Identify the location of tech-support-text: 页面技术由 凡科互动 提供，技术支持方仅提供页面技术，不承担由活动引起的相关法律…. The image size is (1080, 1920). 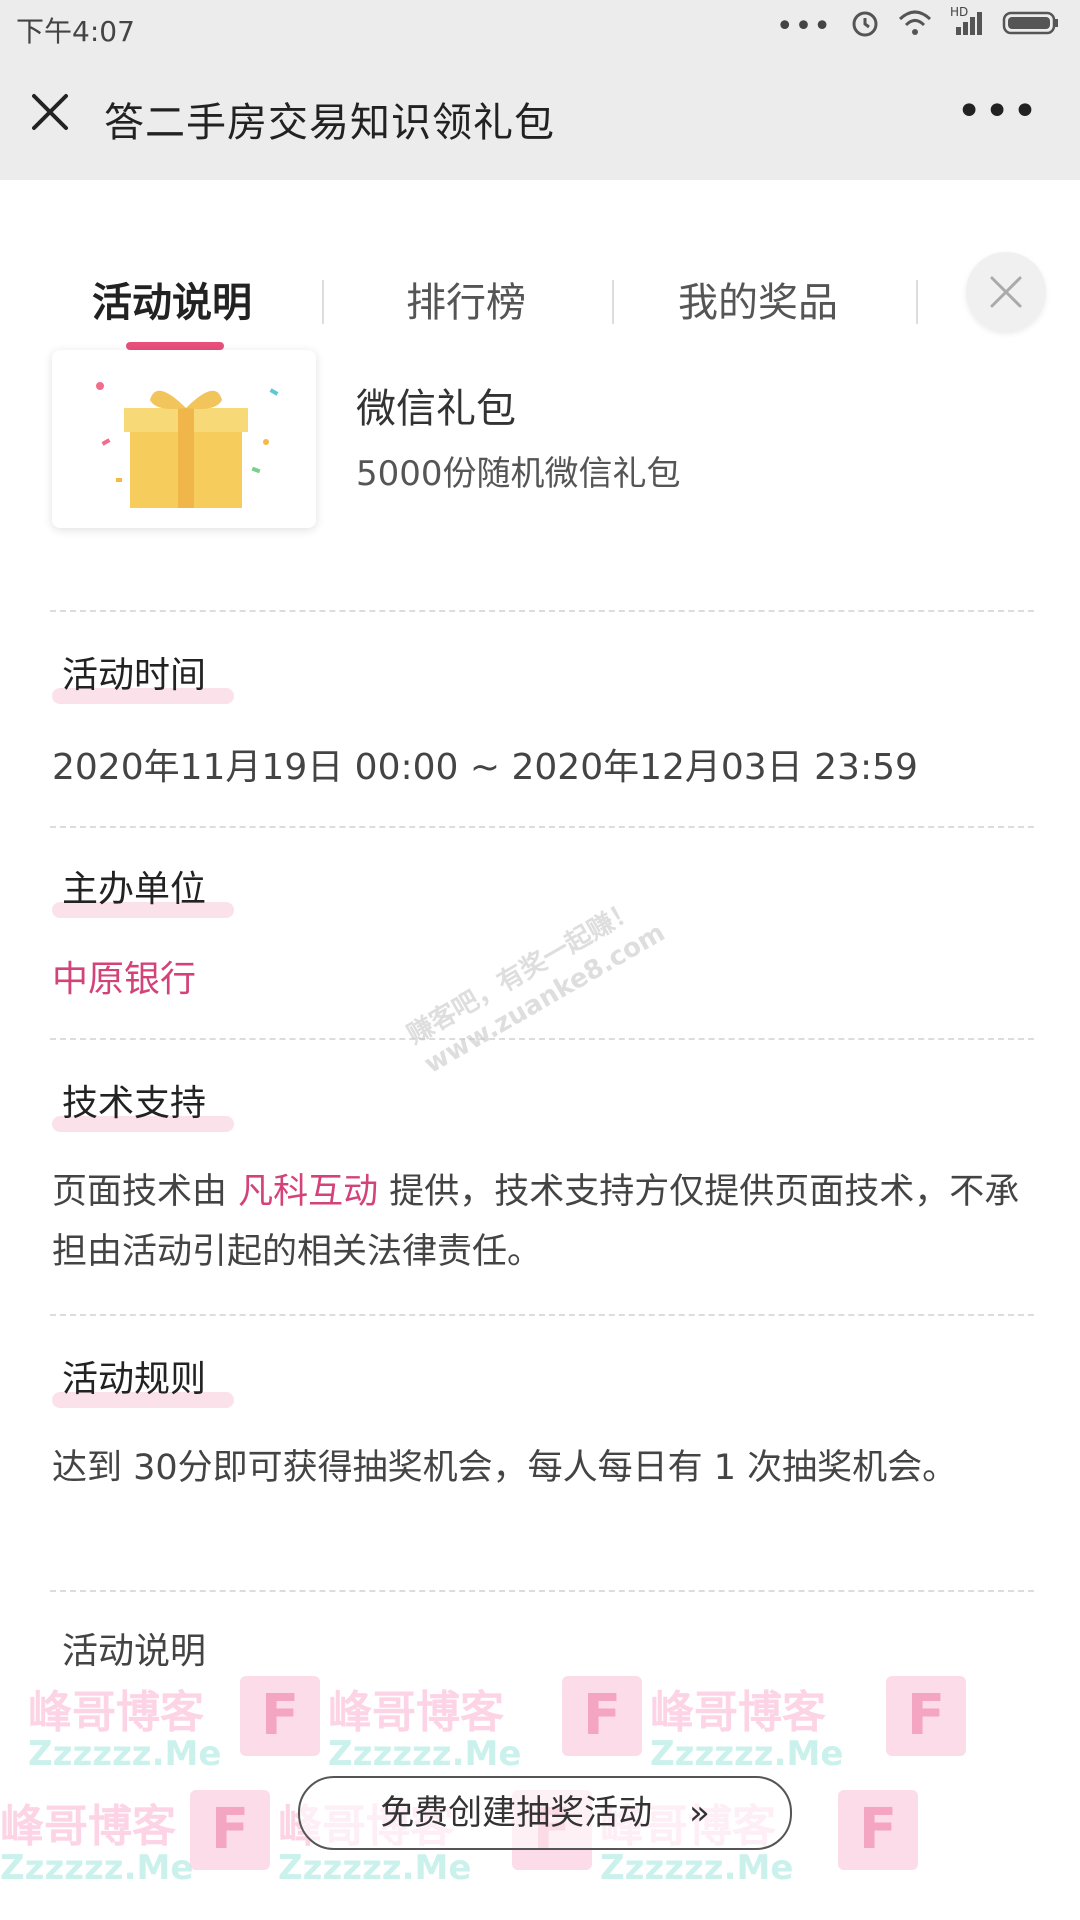
(542, 1222).